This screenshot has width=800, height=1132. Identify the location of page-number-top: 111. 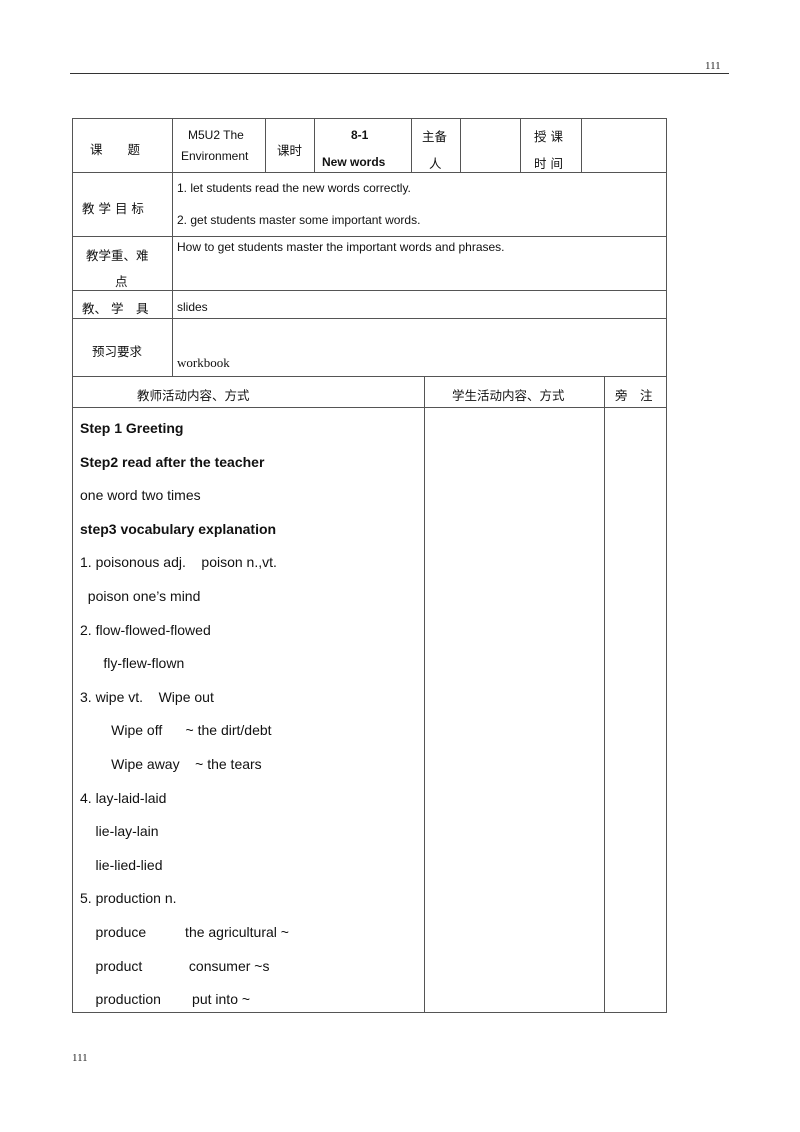
(713, 66).